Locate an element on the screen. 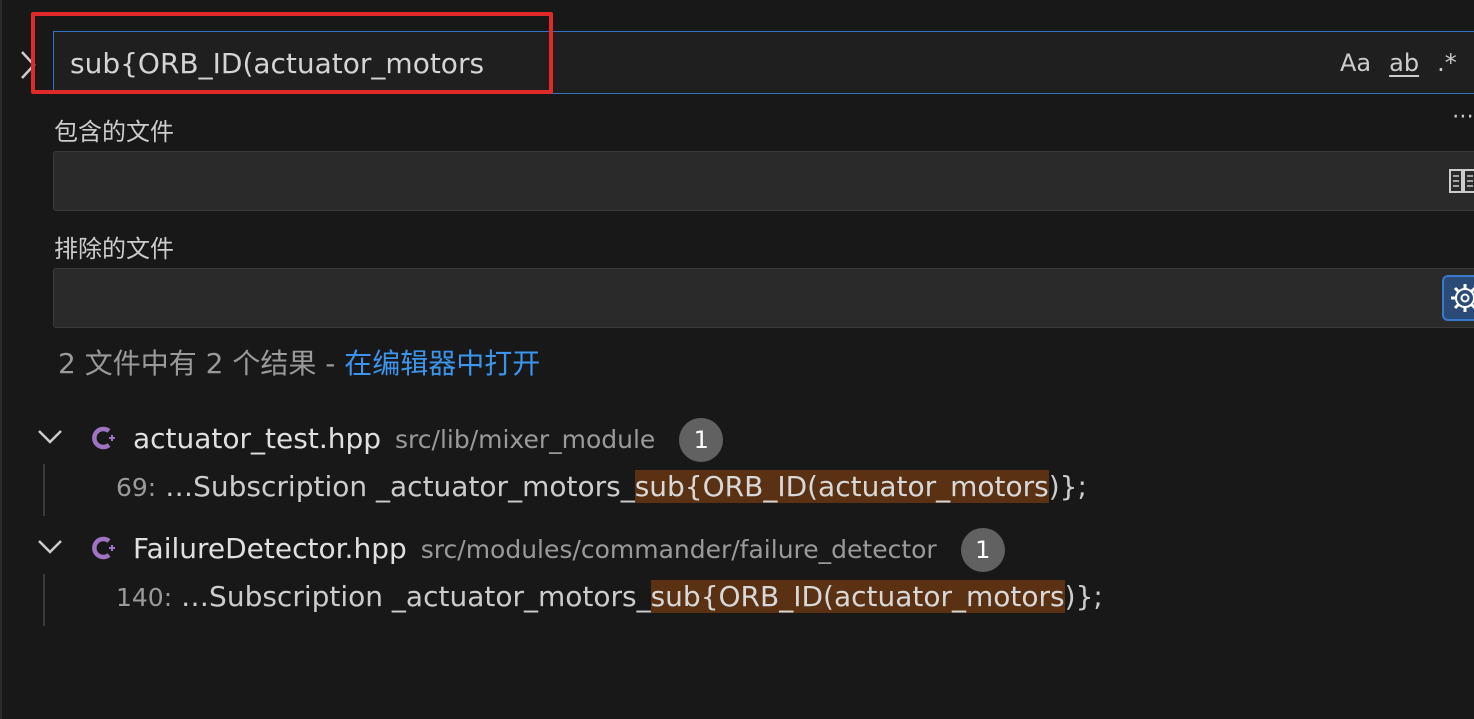 The image size is (1474, 719). line-number: 140: is located at coordinates (144, 597).